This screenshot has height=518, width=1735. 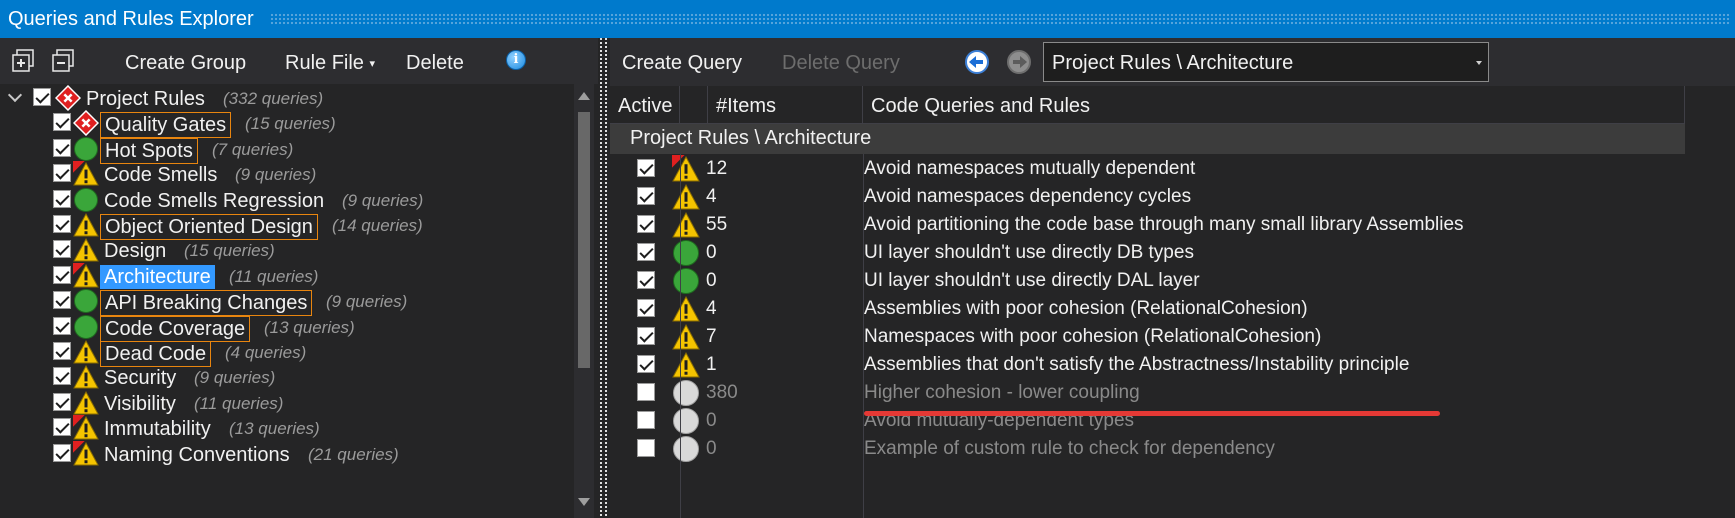 What do you see at coordinates (287, 428) in the screenshot?
I see `tree-item: Immutability (13 queries)` at bounding box center [287, 428].